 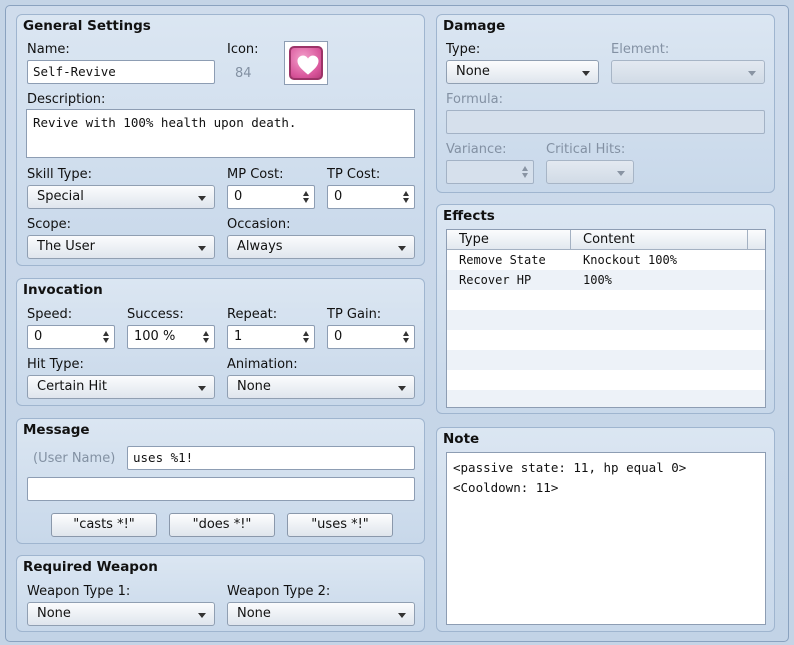 I want to click on element-label: Element:, so click(x=640, y=49).